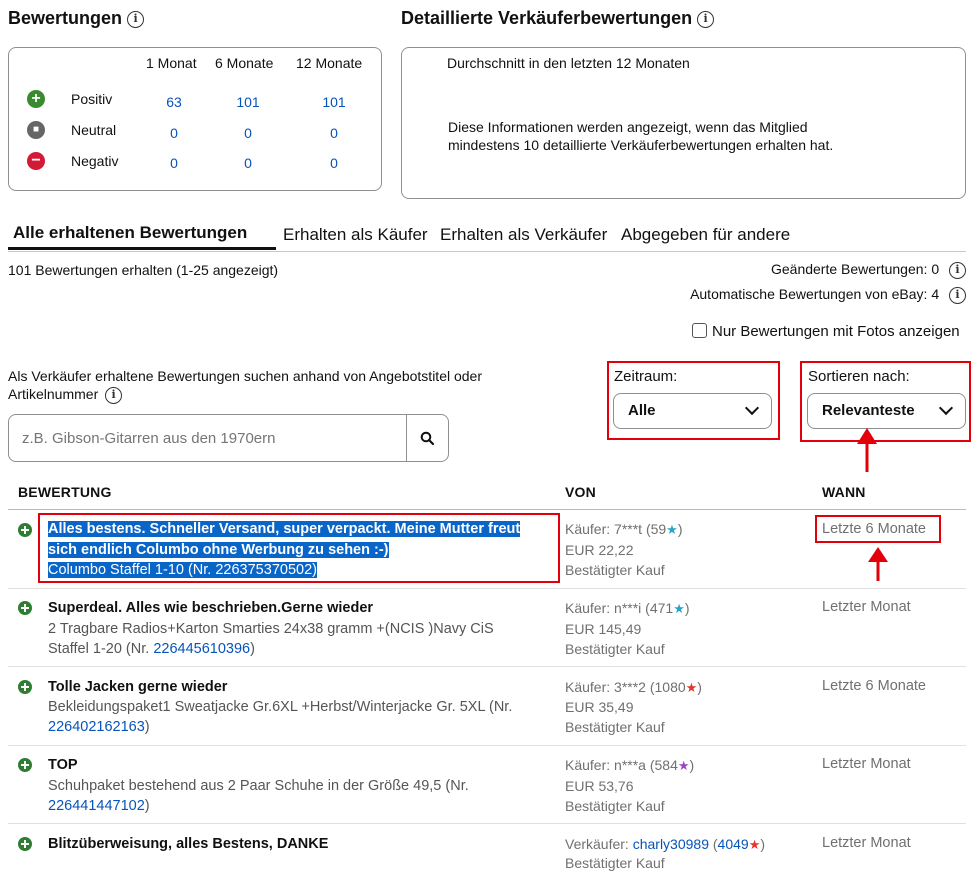 The image size is (976, 873). I want to click on positive-12m: 101, so click(334, 102).